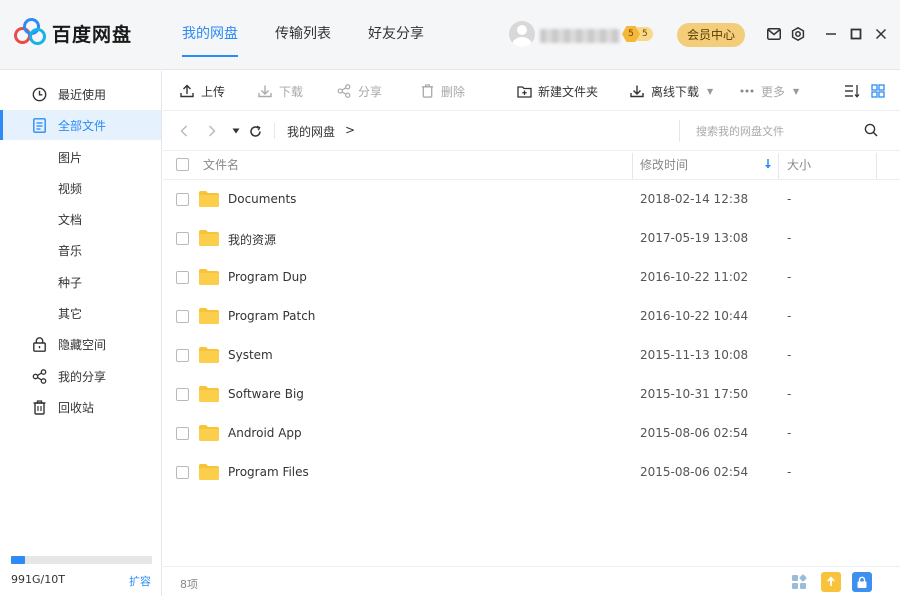 This screenshot has width=900, height=596. What do you see at coordinates (799, 582) in the screenshot?
I see `app-grid-icon` at bounding box center [799, 582].